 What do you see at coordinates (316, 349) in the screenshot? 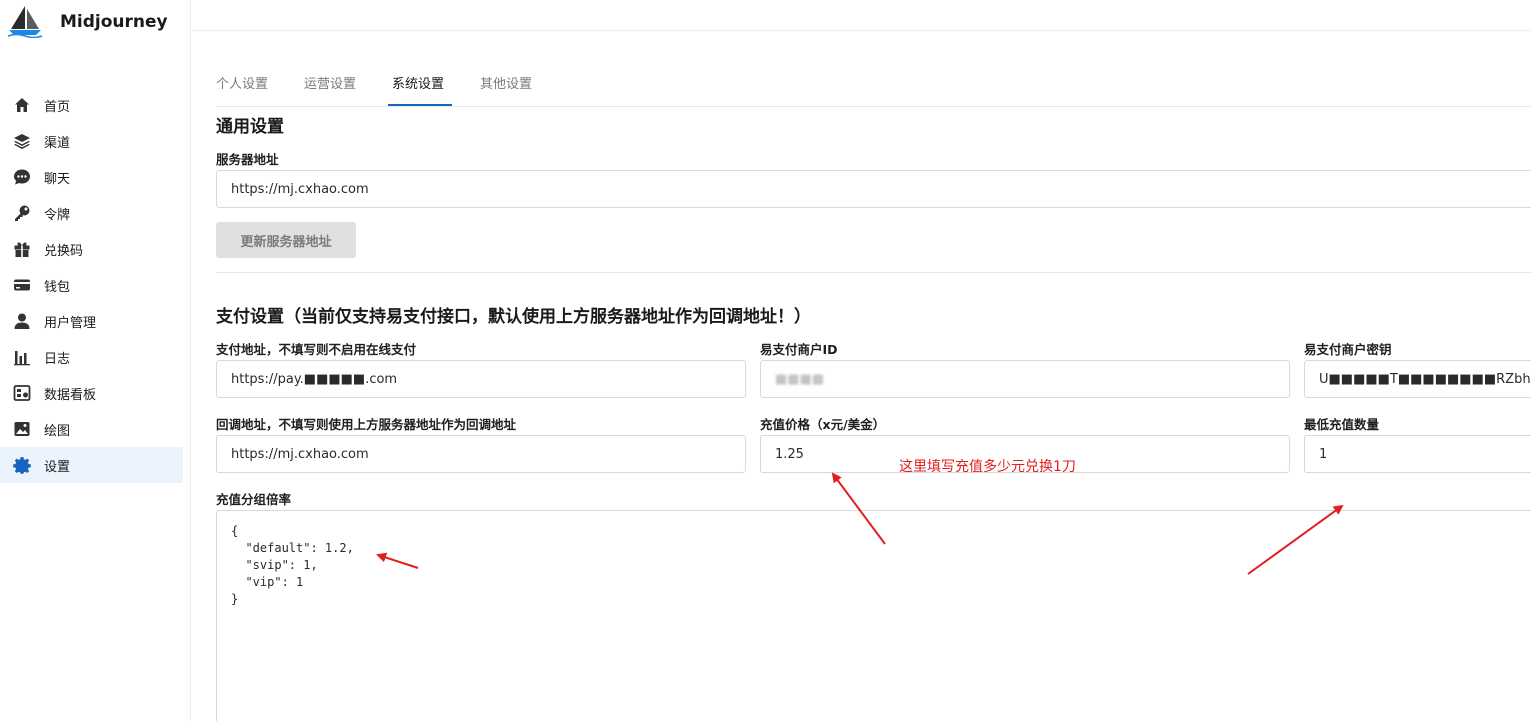
I see `pay-address-label: 支付地址，不填写则不启用在线支付` at bounding box center [316, 349].